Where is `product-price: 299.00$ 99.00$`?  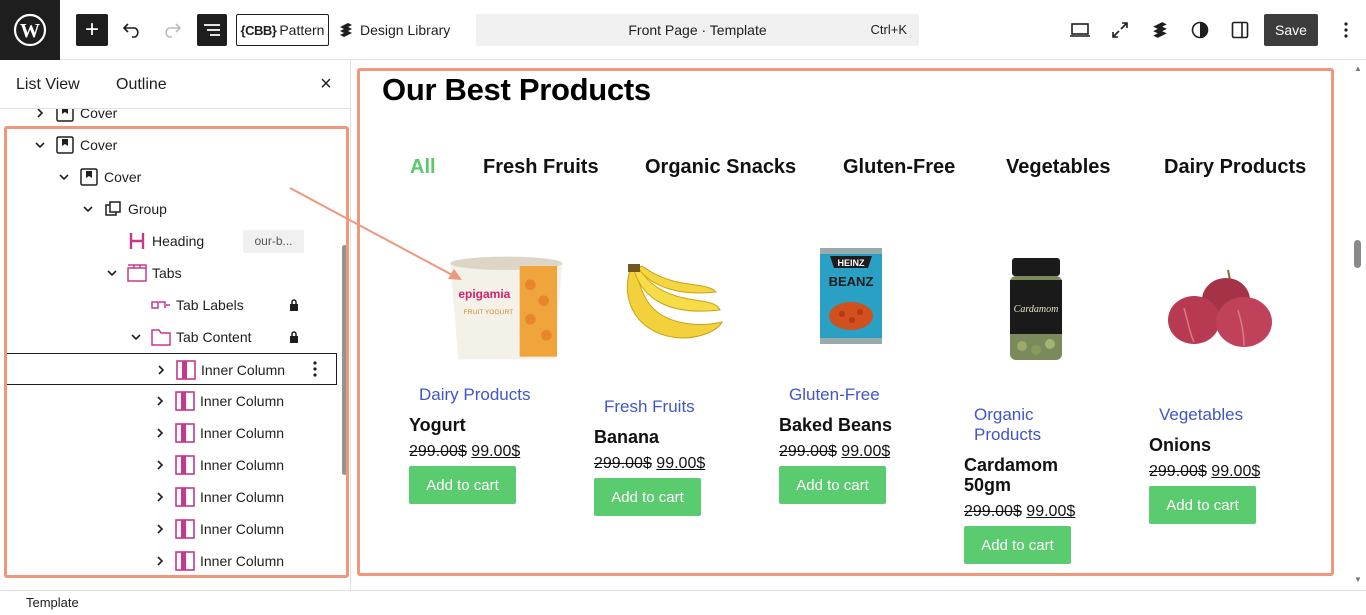 product-price: 299.00$ 99.00$ is located at coordinates (649, 464).